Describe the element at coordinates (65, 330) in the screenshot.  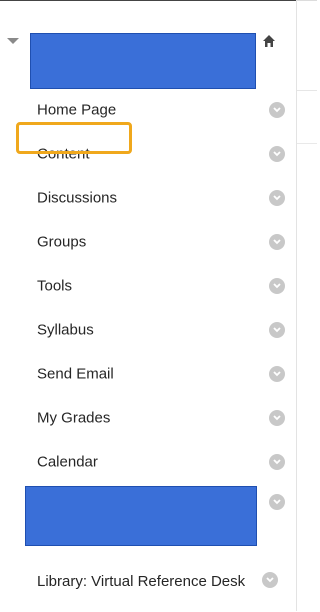
I see `menu-item-label: Syllabus` at that location.